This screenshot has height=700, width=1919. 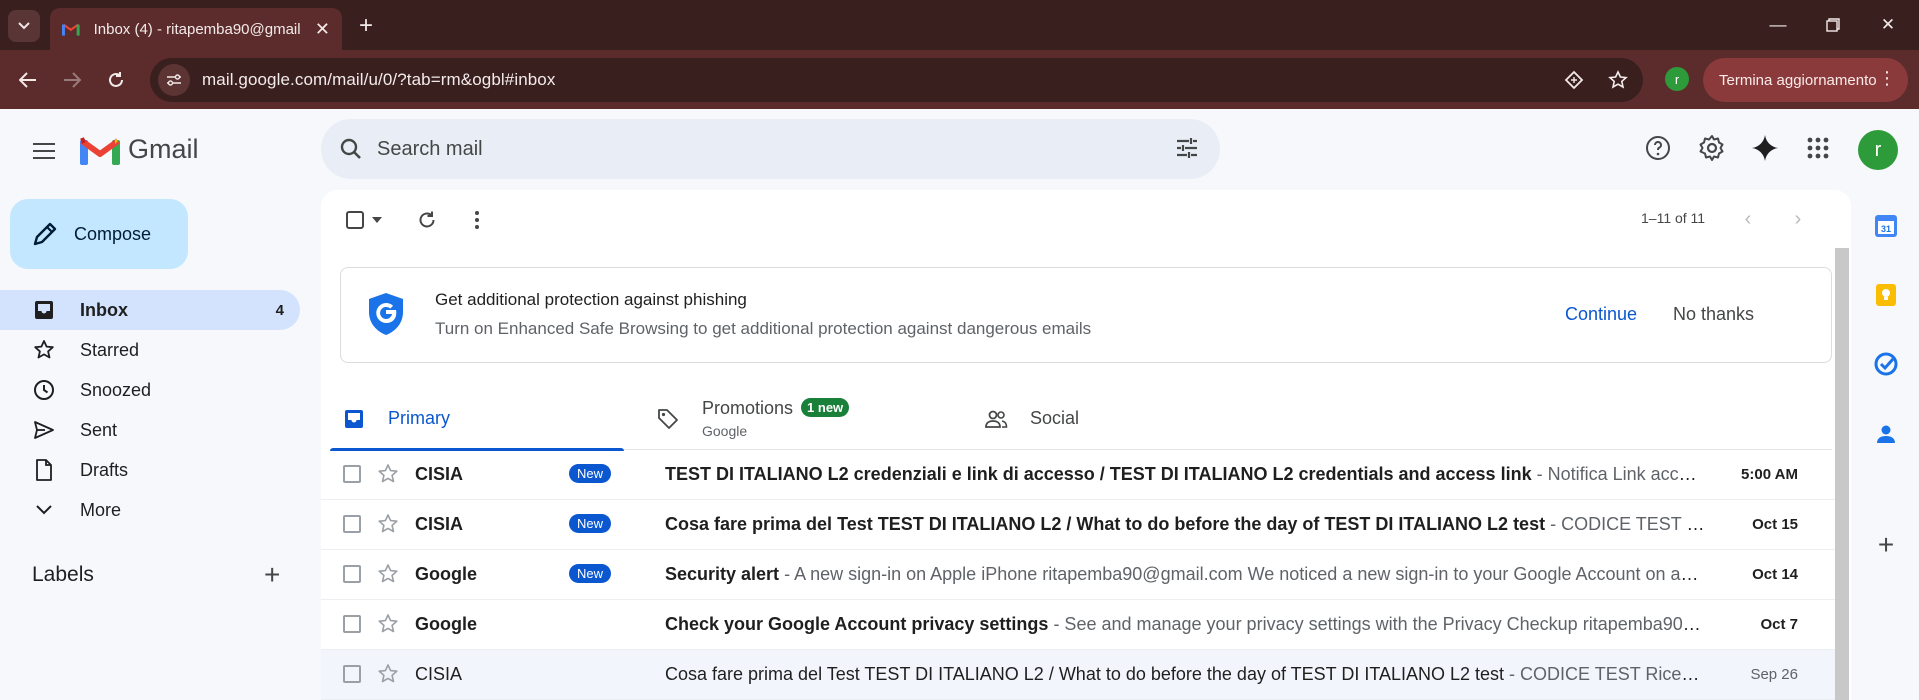 What do you see at coordinates (99, 234) in the screenshot?
I see `compose-button: Compose` at bounding box center [99, 234].